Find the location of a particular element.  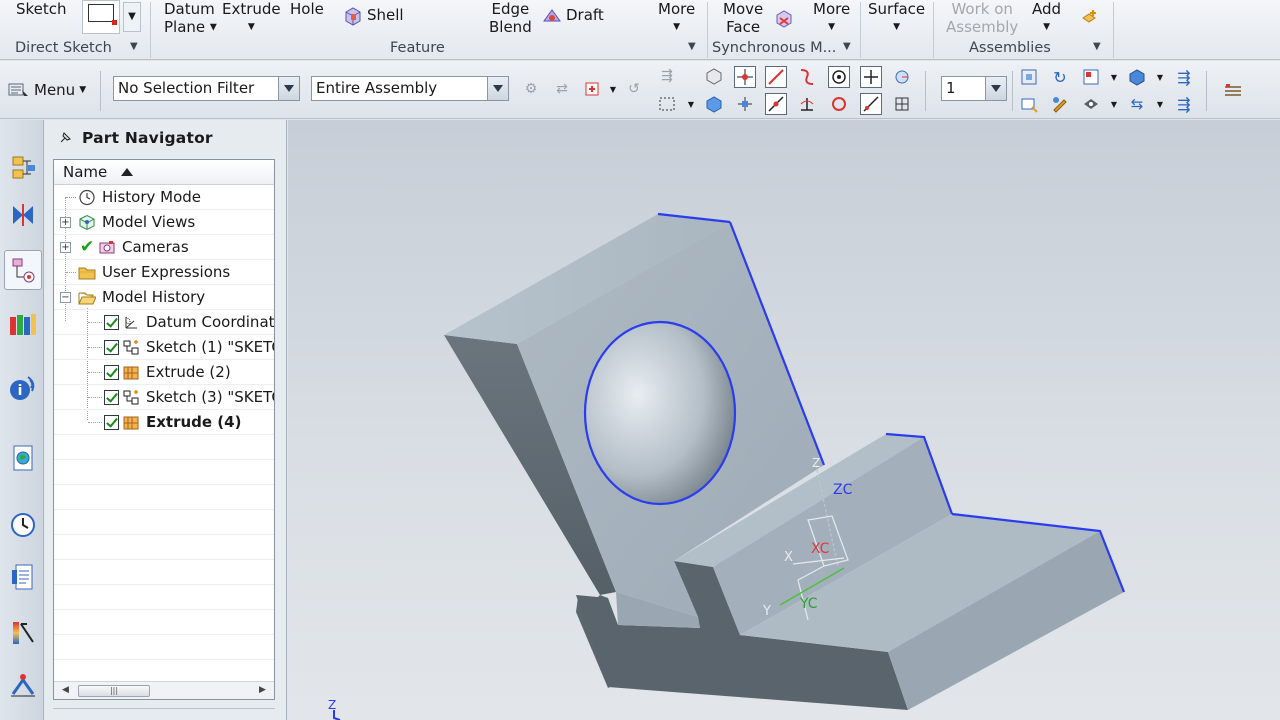

more-feature-button: More ▼ is located at coordinates (676, 18).